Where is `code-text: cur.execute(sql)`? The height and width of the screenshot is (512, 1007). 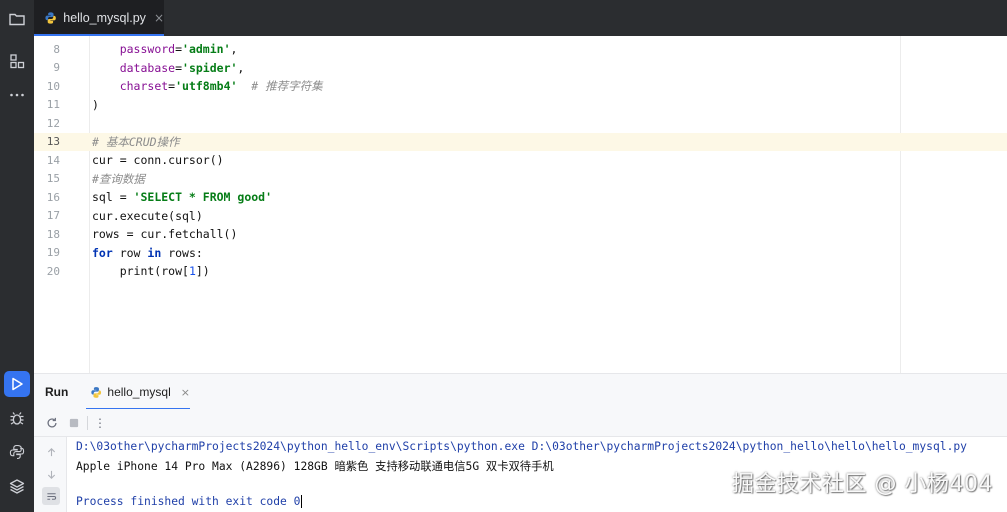 code-text: cur.execute(sql) is located at coordinates (147, 215).